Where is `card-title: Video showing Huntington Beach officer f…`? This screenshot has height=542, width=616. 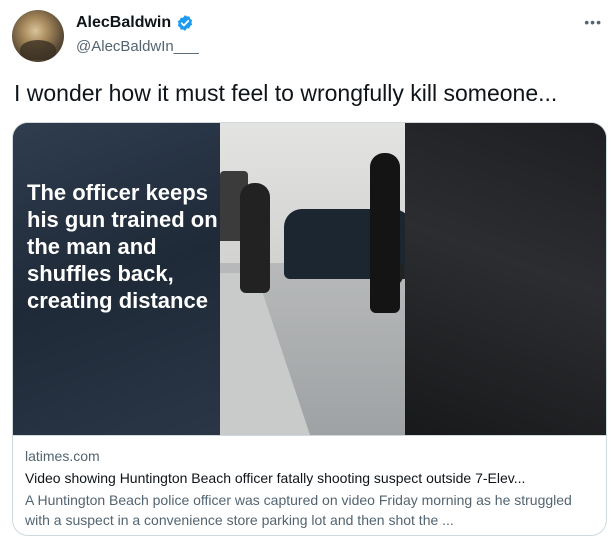
card-title: Video showing Huntington Beach officer f… is located at coordinates (310, 478).